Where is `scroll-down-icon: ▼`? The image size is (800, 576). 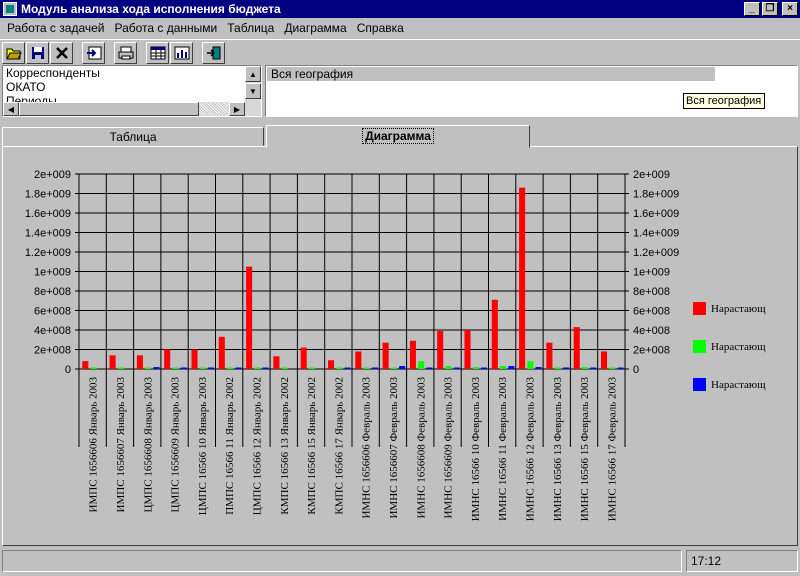 scroll-down-icon: ▼ is located at coordinates (253, 91).